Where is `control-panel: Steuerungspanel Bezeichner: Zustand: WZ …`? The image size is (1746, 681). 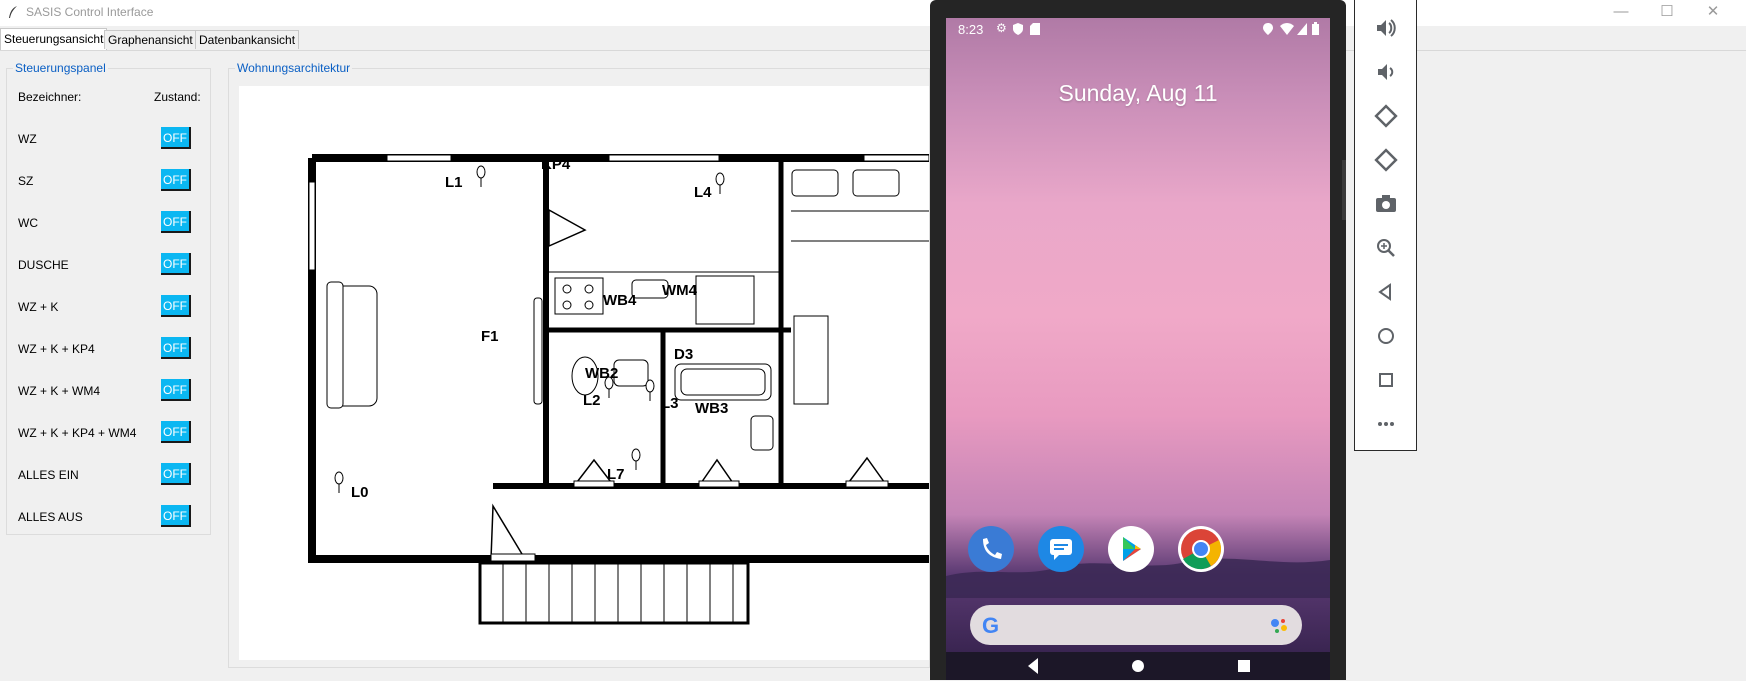 control-panel: Steuerungspanel Bezeichner: Zustand: WZ … is located at coordinates (108, 298).